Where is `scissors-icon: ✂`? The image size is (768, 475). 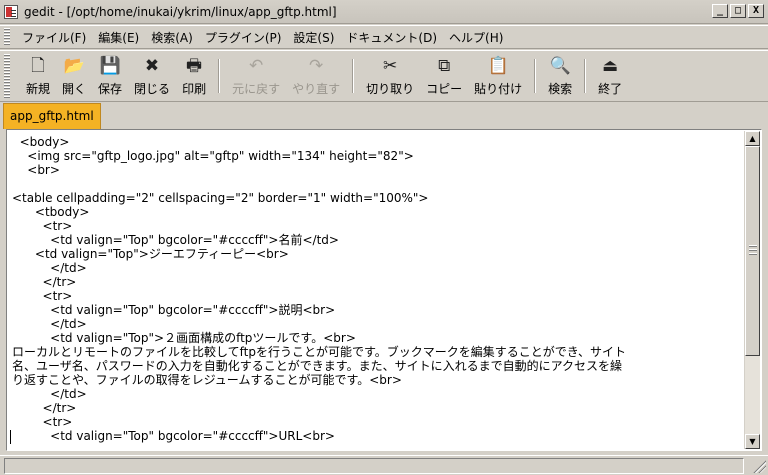 scissors-icon: ✂ is located at coordinates (390, 66).